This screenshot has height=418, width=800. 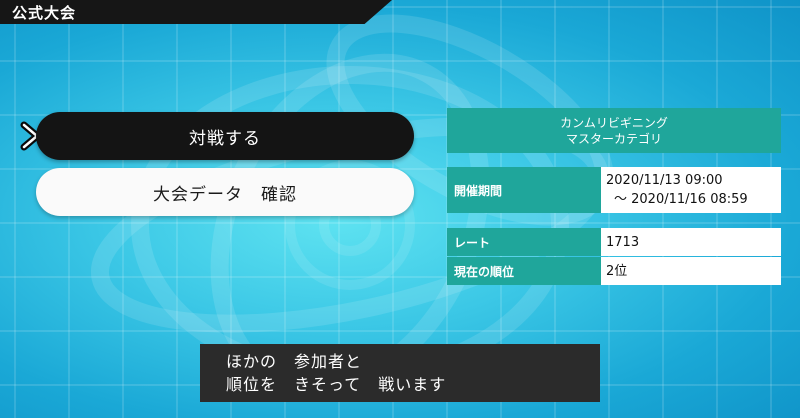 What do you see at coordinates (336, 384) in the screenshot?
I see `message-line-2: 順位を きそって 戦います` at bounding box center [336, 384].